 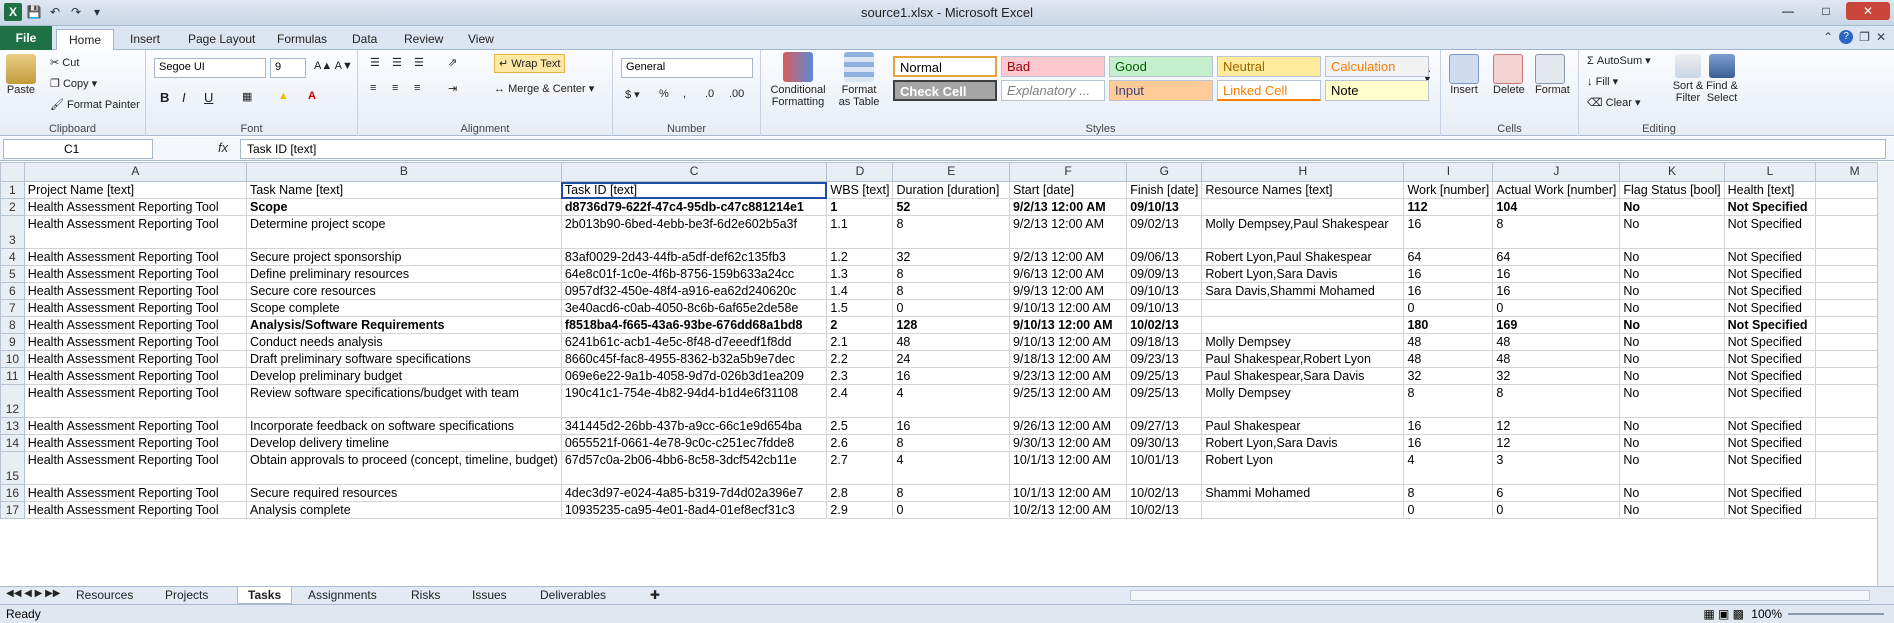 What do you see at coordinates (1722, 79) in the screenshot?
I see `find-select-button: Find & Select` at bounding box center [1722, 79].